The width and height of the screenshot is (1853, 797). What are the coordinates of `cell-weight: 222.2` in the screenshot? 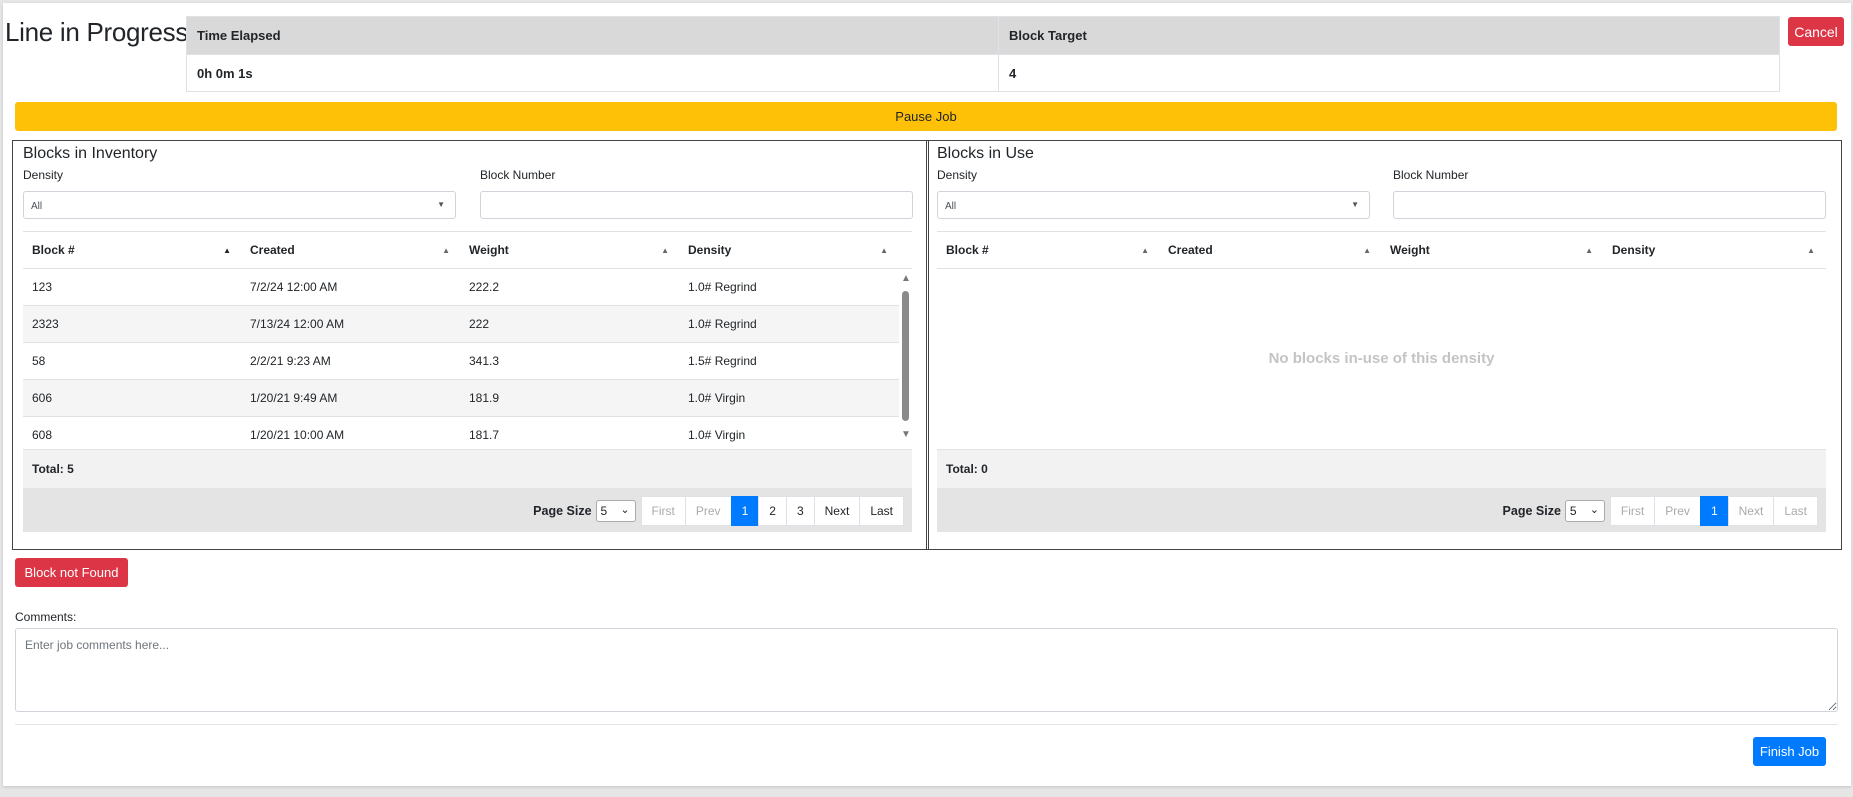 It's located at (484, 287).